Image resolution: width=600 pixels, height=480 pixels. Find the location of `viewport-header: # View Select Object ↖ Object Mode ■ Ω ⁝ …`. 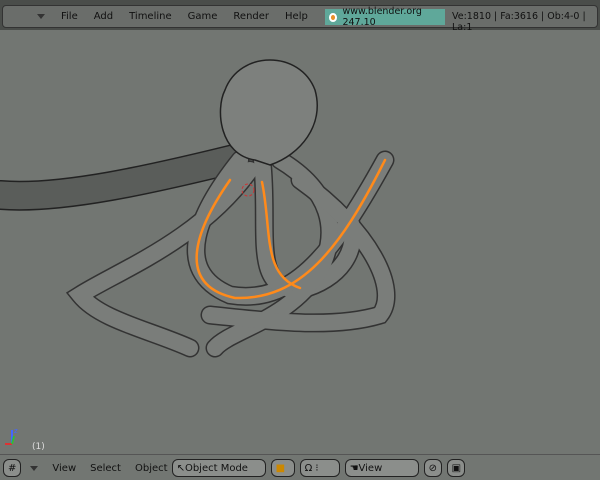

viewport-header: # View Select Object ↖ Object Mode ■ Ω ⁝ … is located at coordinates (300, 467).